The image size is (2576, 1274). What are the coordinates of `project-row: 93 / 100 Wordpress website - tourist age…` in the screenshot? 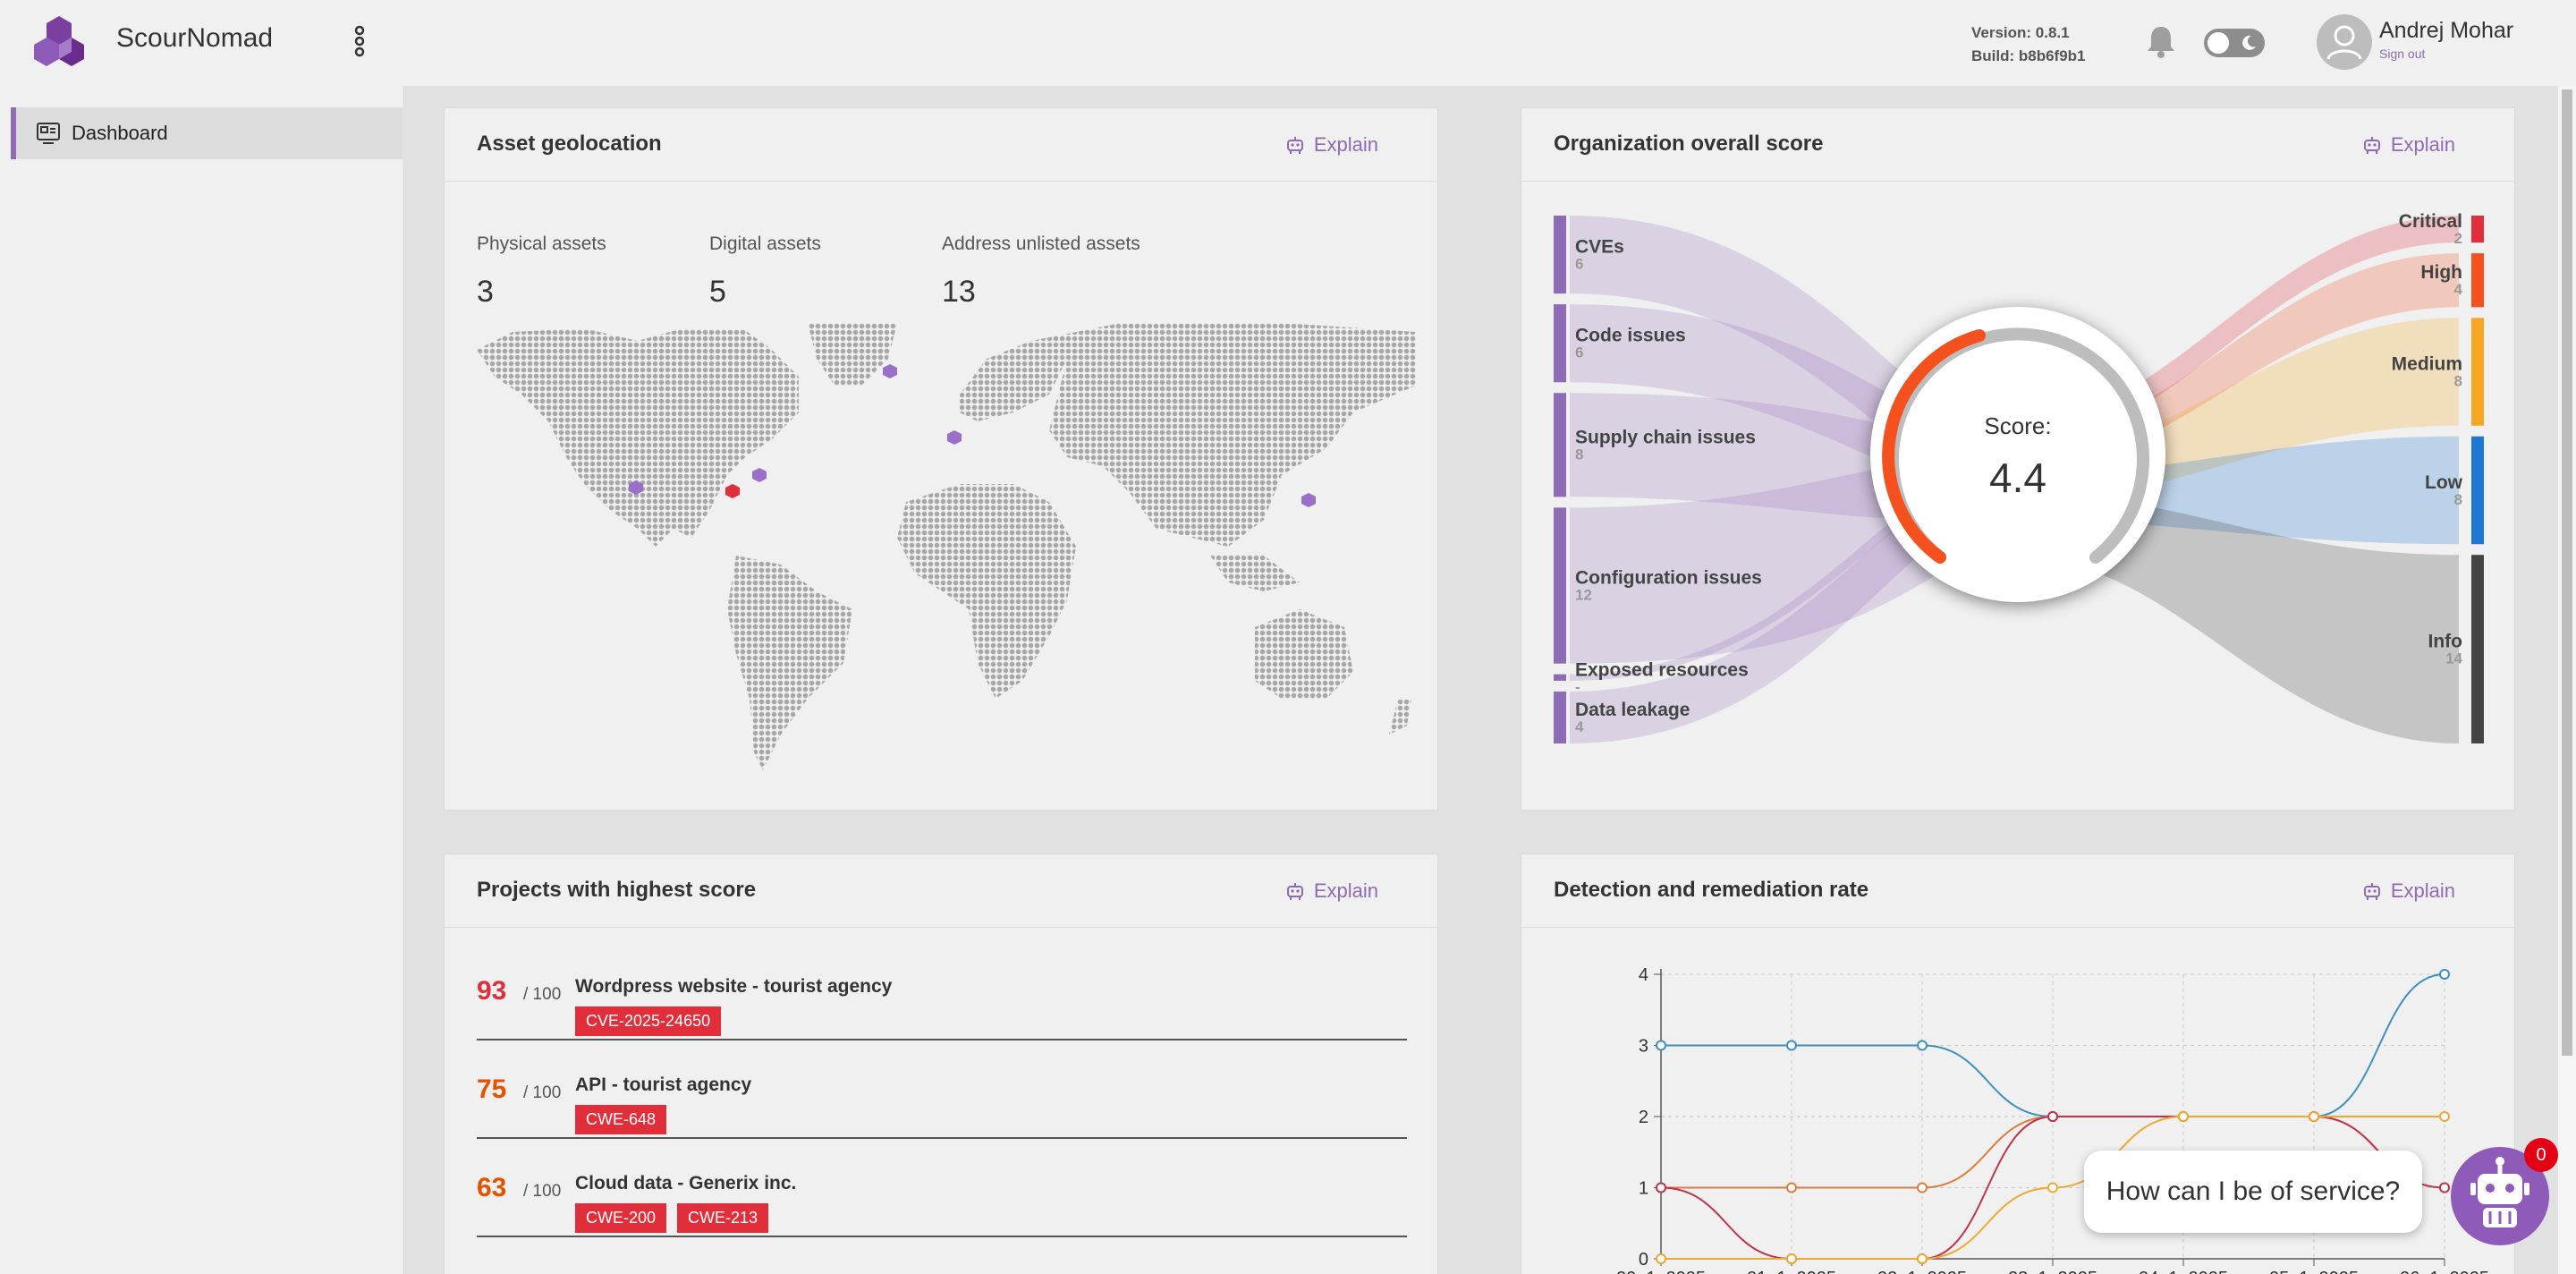 It's located at (942, 991).